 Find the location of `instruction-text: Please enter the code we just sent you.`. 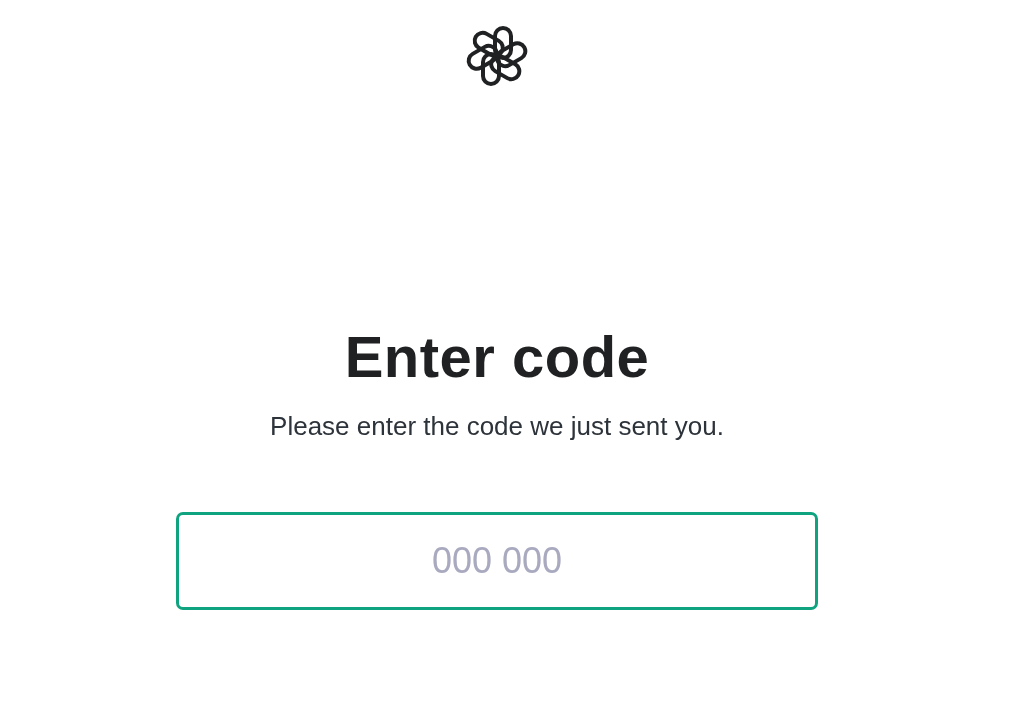

instruction-text: Please enter the code we just sent you. is located at coordinates (497, 426).